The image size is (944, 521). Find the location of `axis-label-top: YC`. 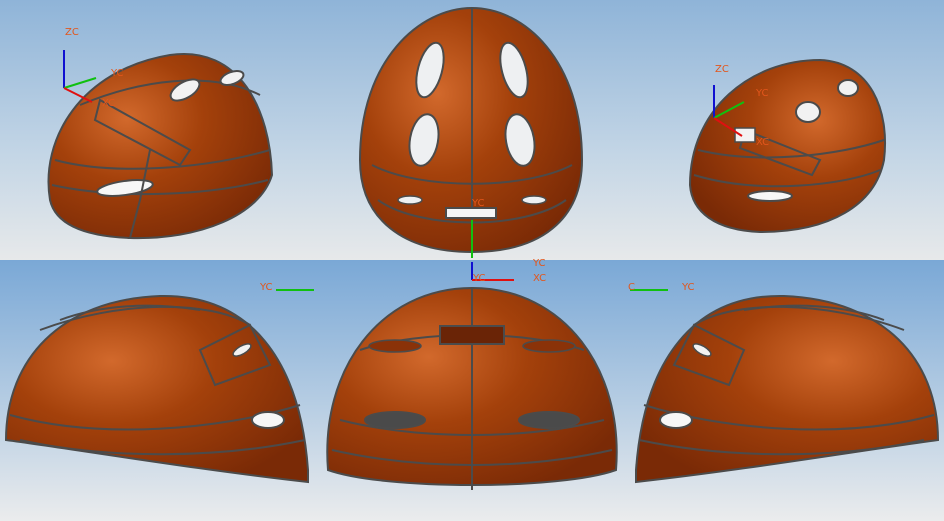

axis-label-top: YC is located at coordinates (539, 263).